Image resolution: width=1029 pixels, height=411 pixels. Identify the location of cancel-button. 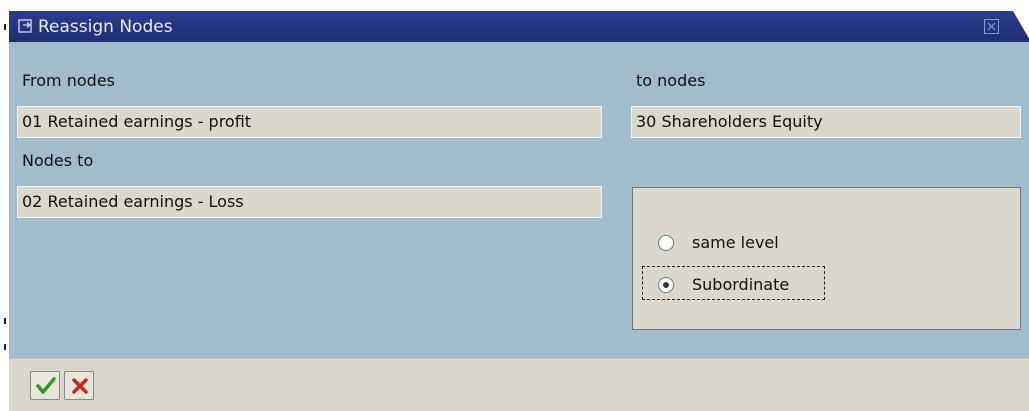
(79, 385).